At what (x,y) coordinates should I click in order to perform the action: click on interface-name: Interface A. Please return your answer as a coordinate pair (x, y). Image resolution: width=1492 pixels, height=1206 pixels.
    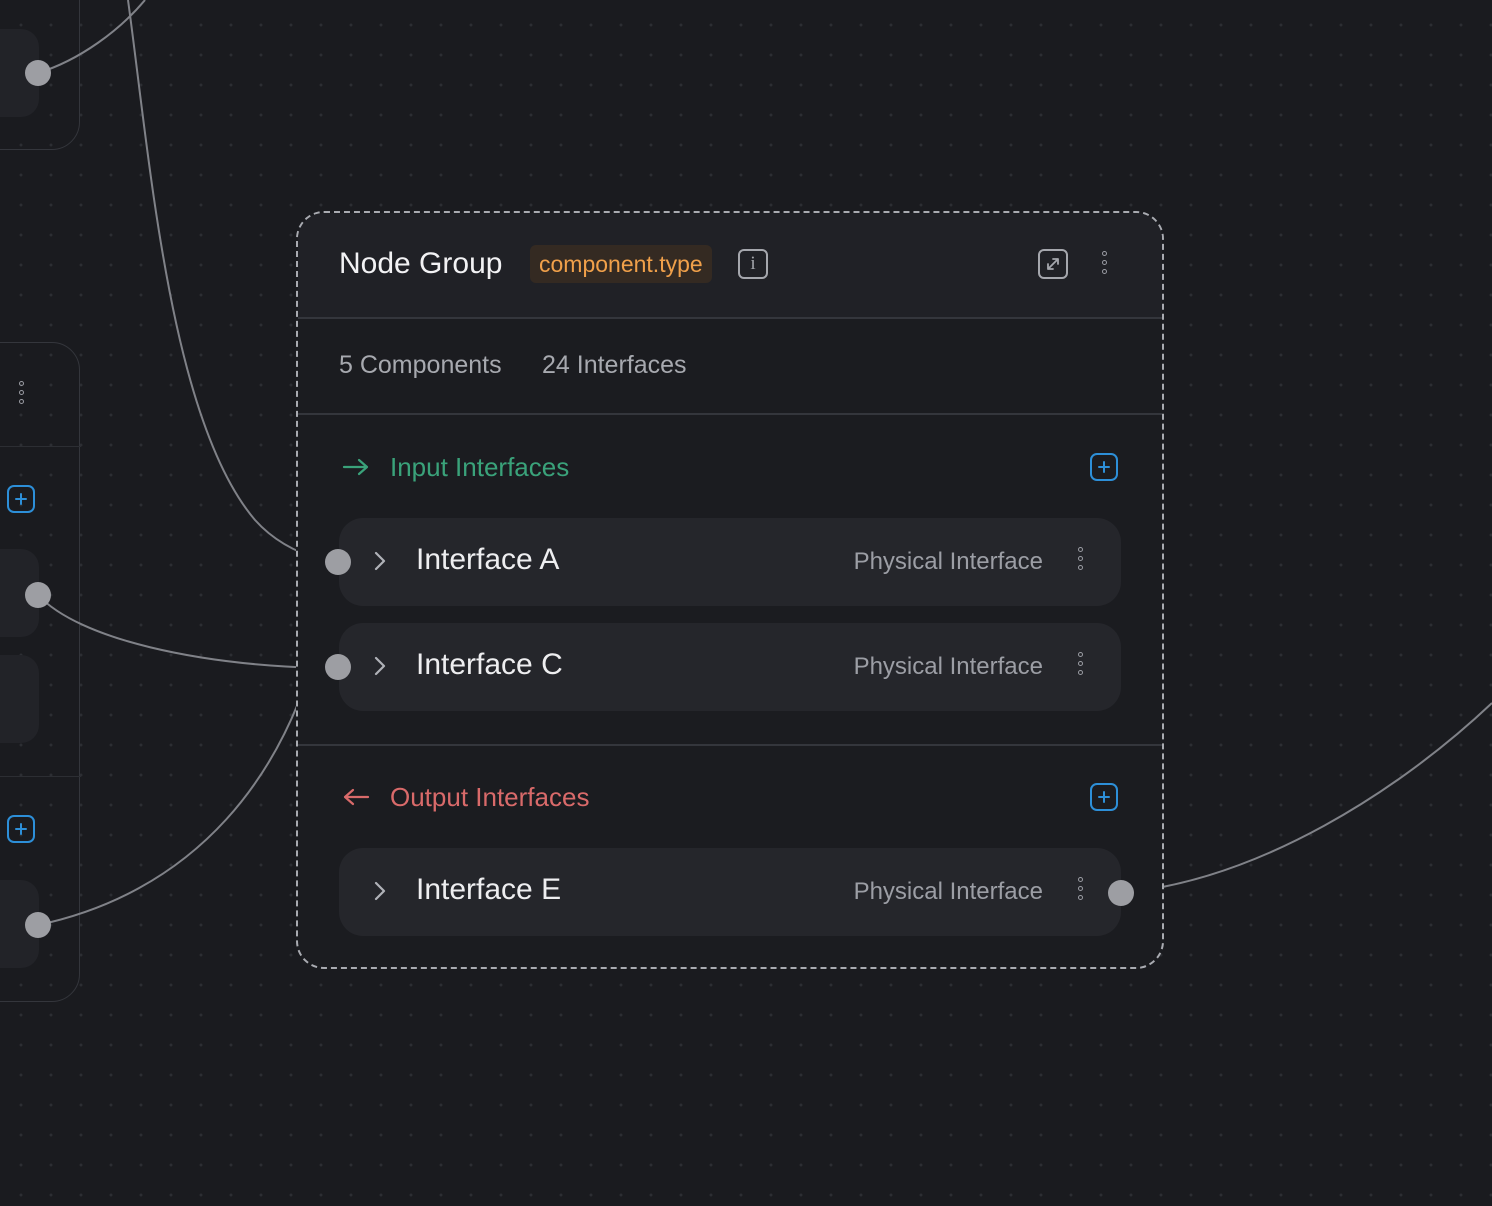
    Looking at the image, I should click on (488, 559).